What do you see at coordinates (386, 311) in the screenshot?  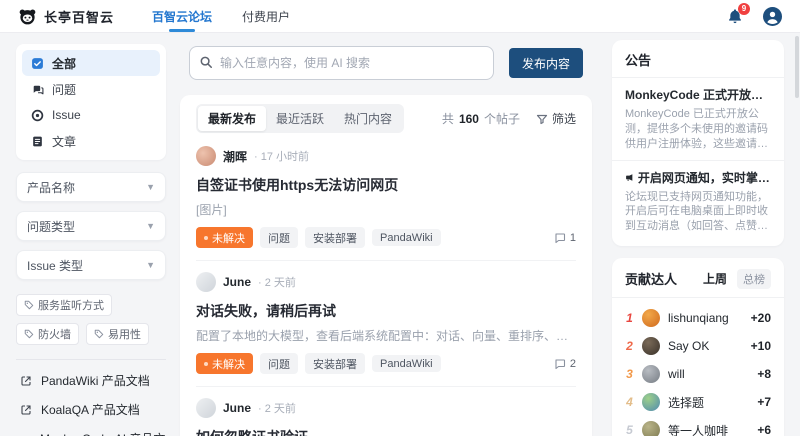 I see `post-title: 对话失败，请稍后再试` at bounding box center [386, 311].